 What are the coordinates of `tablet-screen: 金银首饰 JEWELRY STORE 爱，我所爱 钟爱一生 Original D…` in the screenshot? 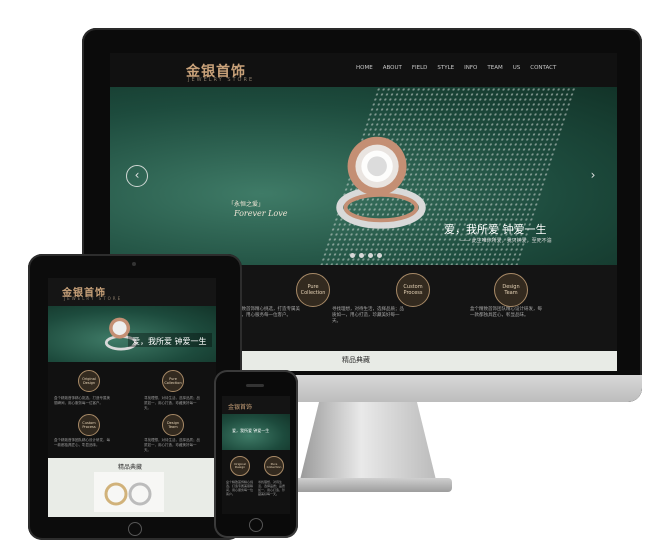 It's located at (132, 397).